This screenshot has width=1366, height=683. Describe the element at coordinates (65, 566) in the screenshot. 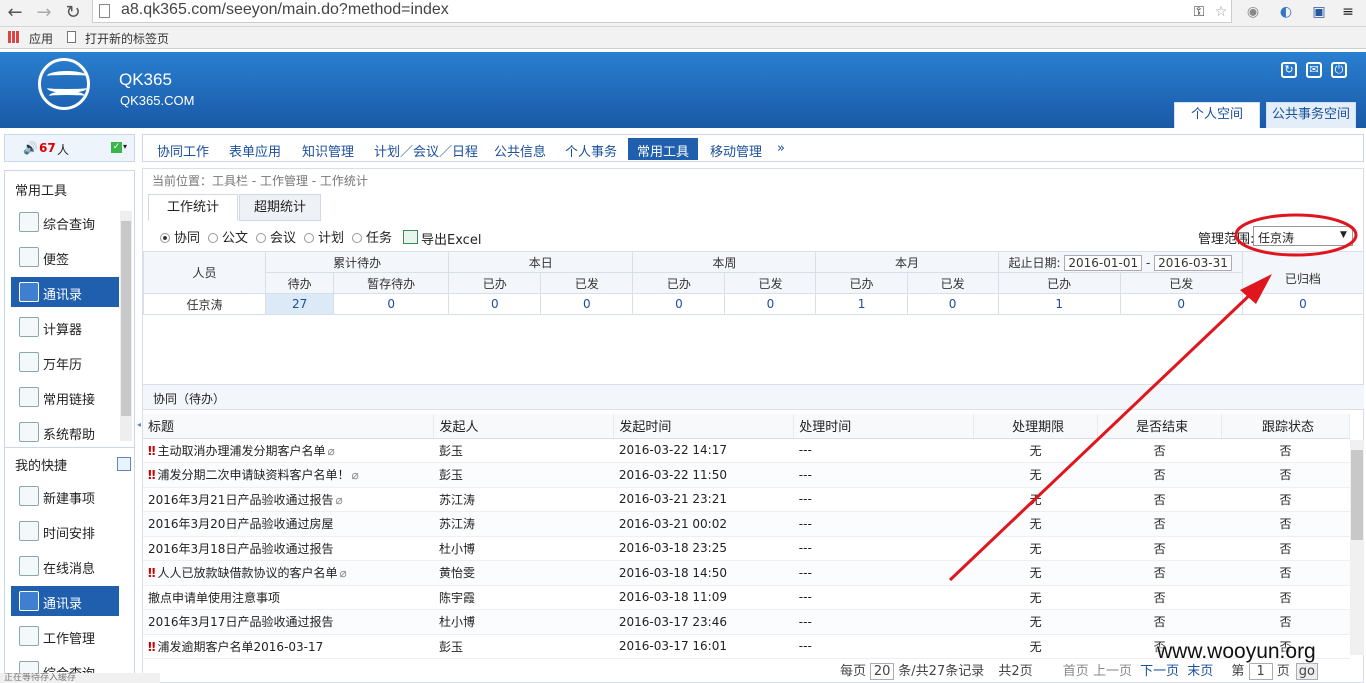

I see `shortcut-messages: 在线消息` at that location.